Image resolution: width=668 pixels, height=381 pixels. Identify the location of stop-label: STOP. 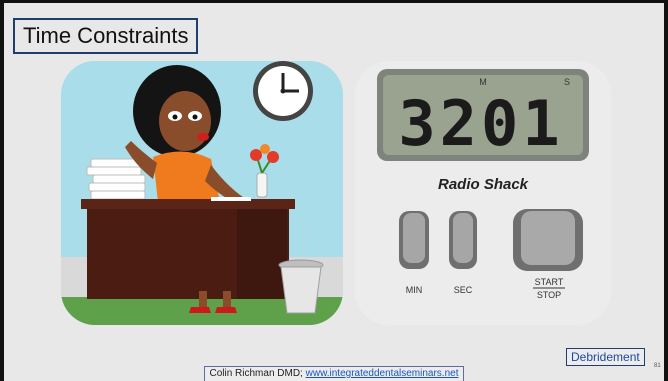
(549, 295).